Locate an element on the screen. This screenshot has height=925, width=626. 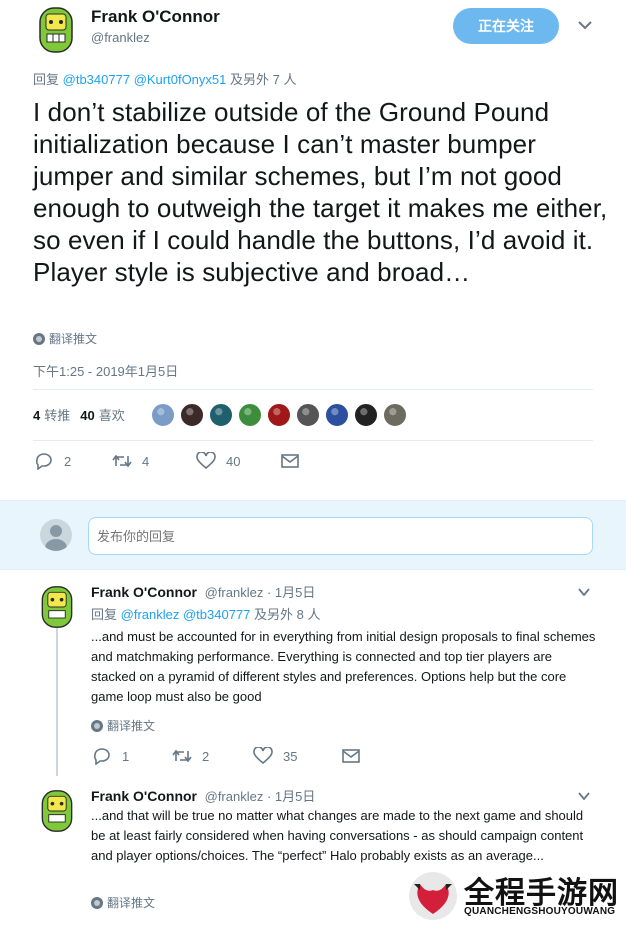
reply-others: 及另外 8 人 is located at coordinates (287, 614).